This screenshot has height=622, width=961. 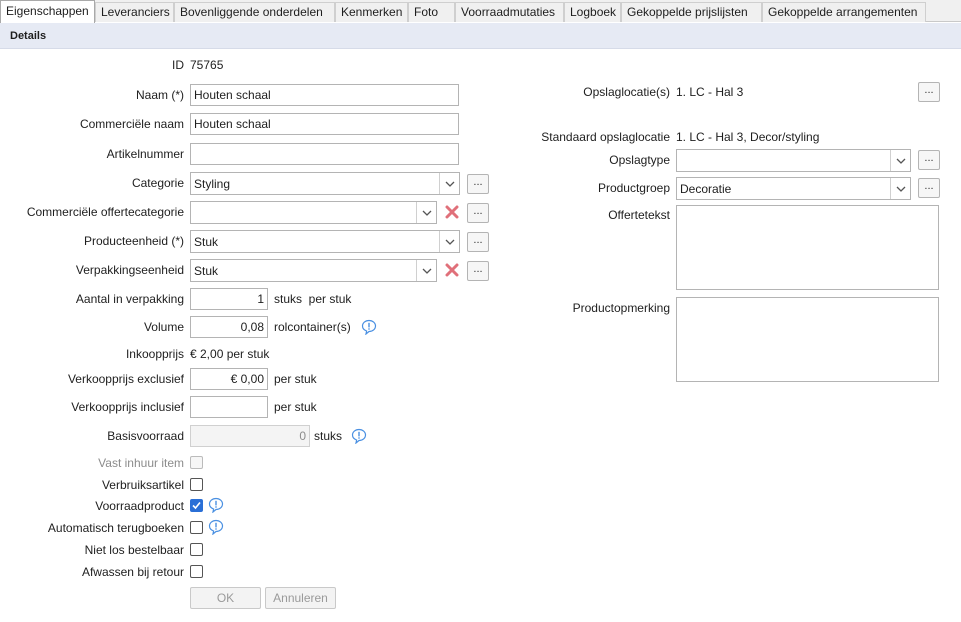 I want to click on commerciele-naam-input, so click(x=324, y=124).